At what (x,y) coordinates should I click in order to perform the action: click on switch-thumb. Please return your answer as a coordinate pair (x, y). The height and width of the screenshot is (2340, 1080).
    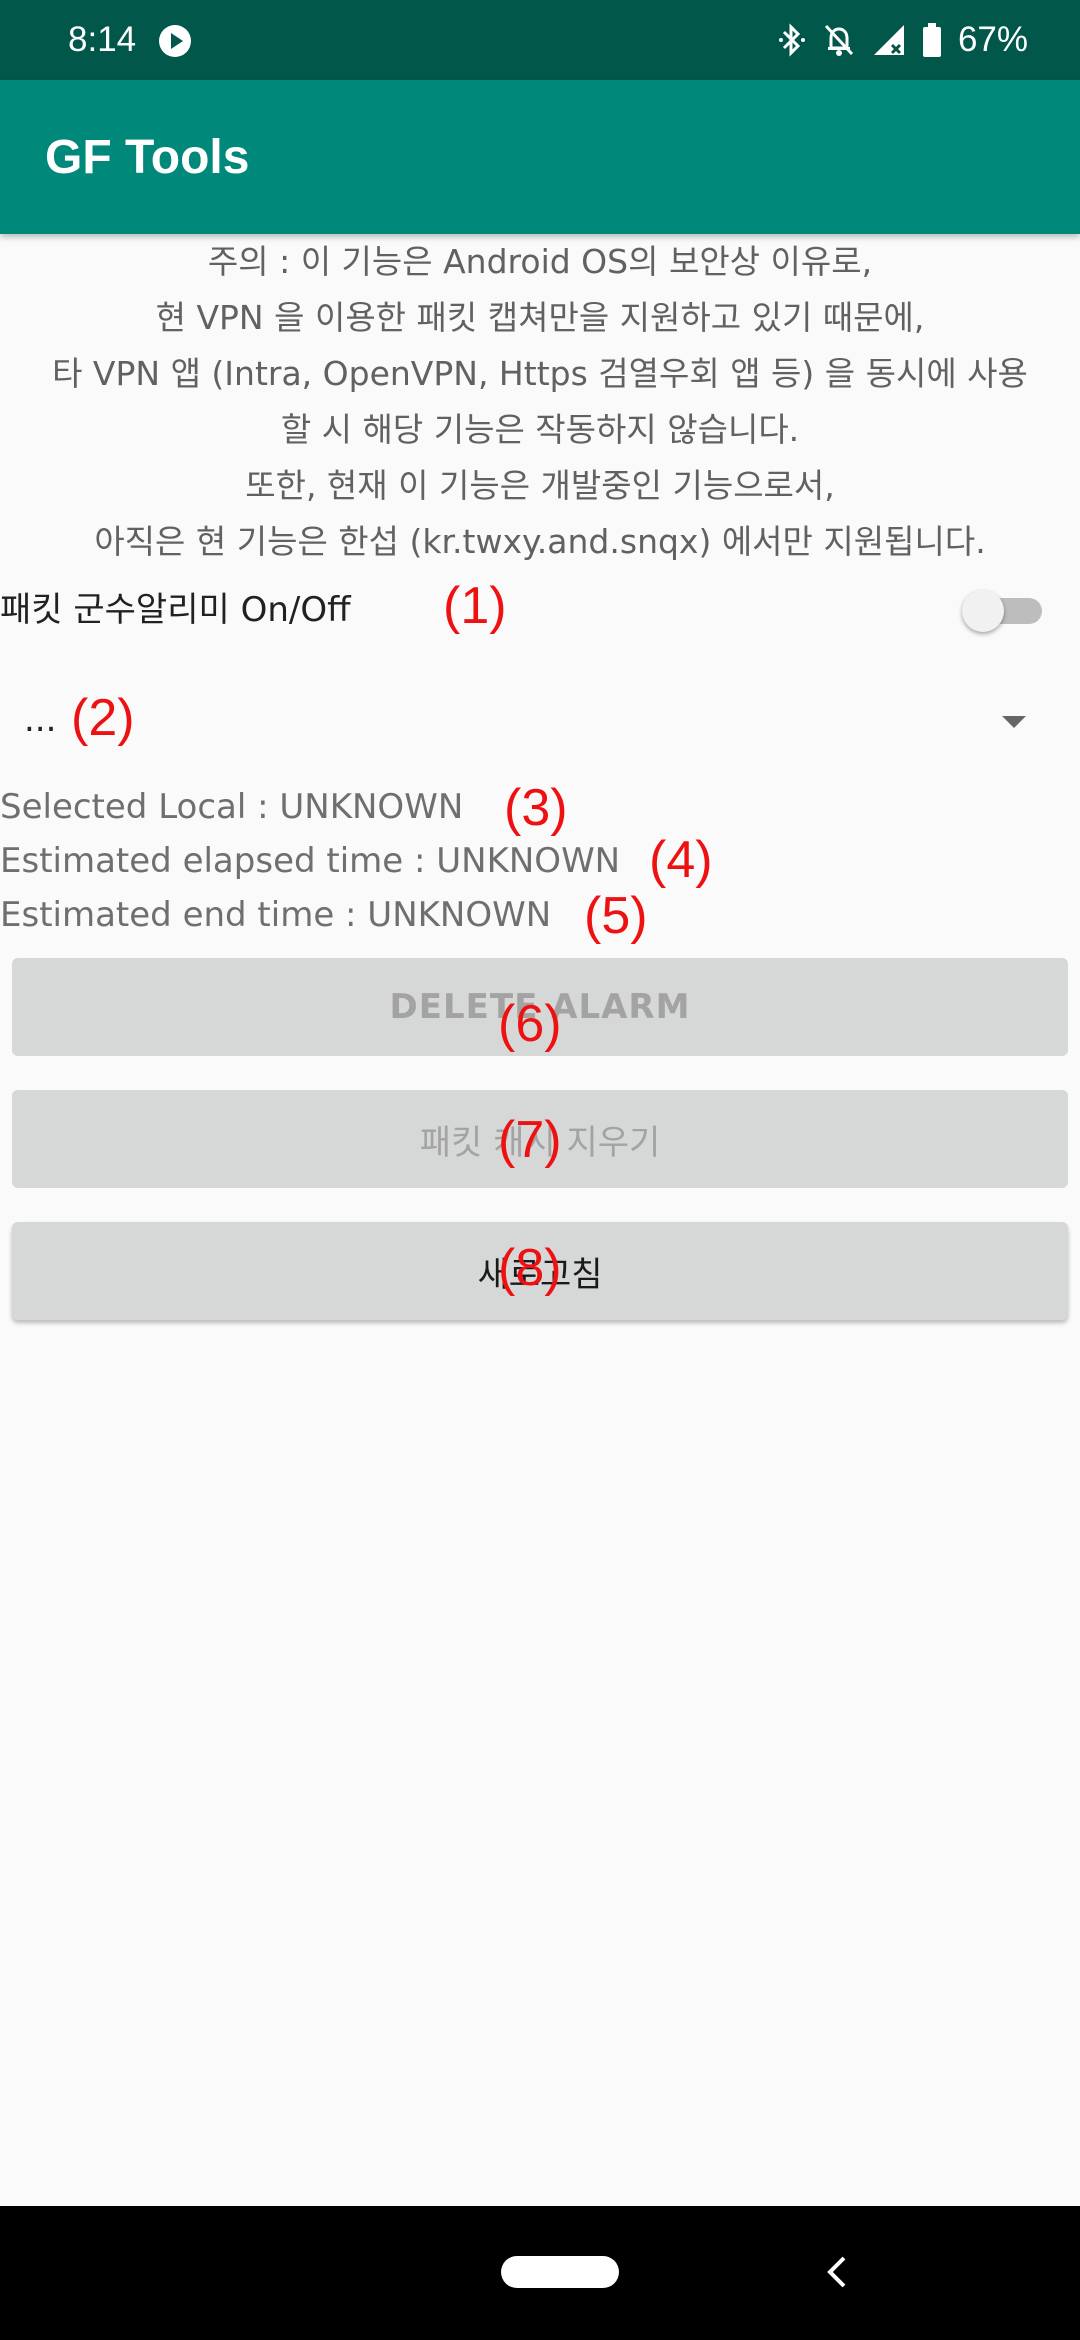
    Looking at the image, I should click on (983, 611).